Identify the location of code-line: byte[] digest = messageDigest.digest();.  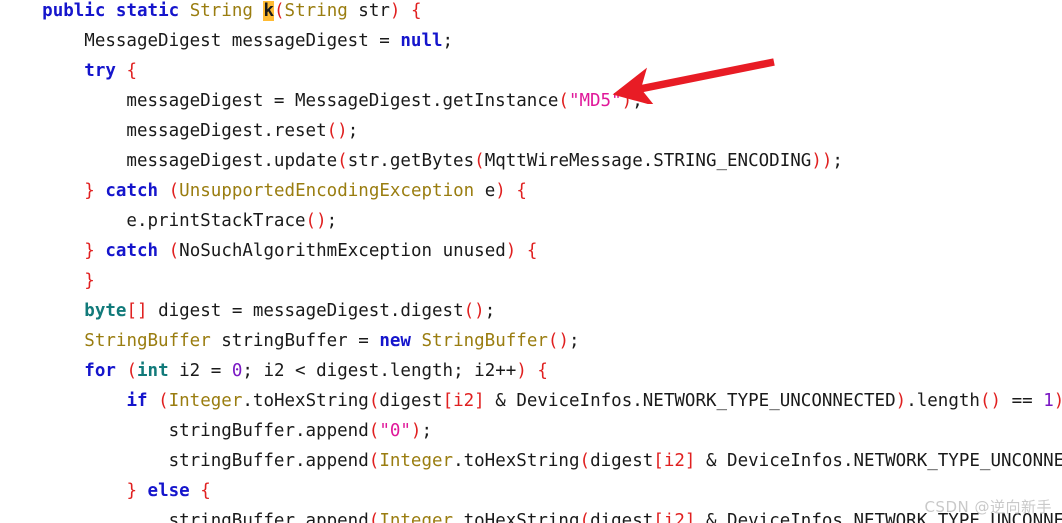
(247, 311).